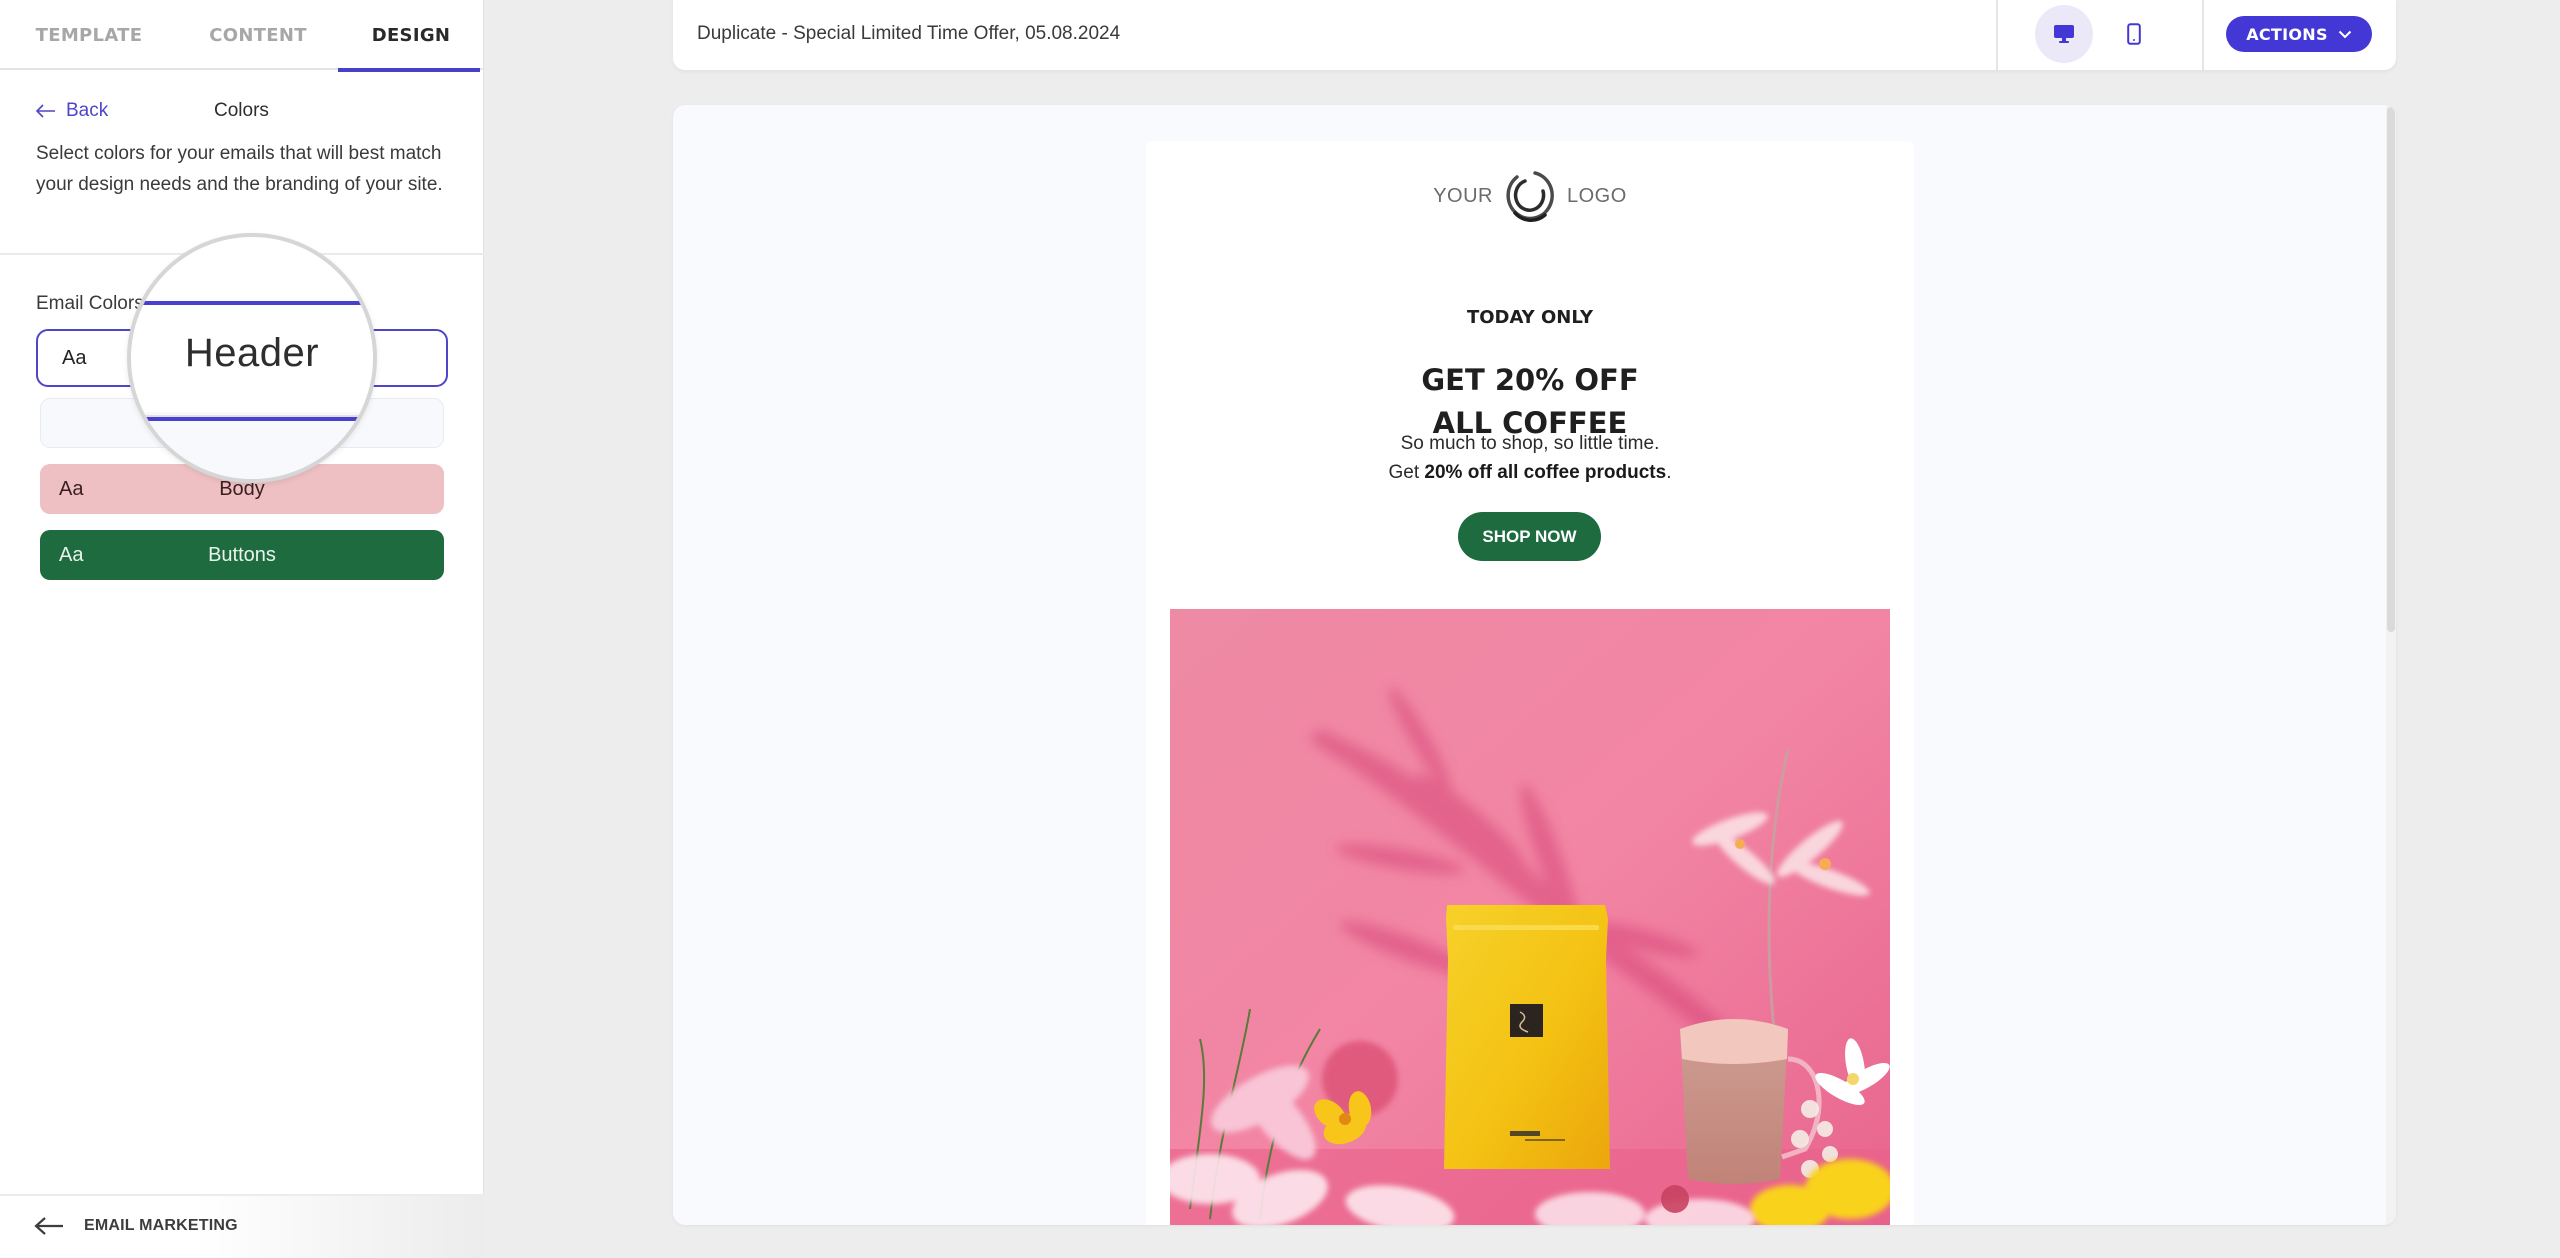  Describe the element at coordinates (1669, 472) in the screenshot. I see `body-line-2-suffix: .` at that location.